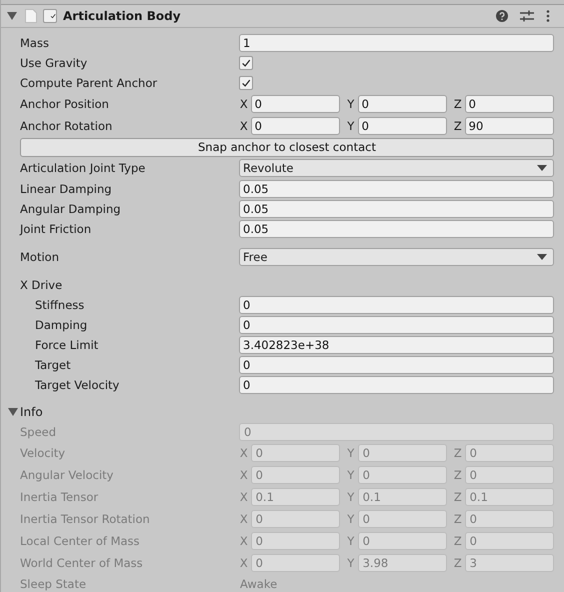 The width and height of the screenshot is (564, 592). What do you see at coordinates (85, 519) in the screenshot?
I see `field-label: Inertia Tensor Rotation` at bounding box center [85, 519].